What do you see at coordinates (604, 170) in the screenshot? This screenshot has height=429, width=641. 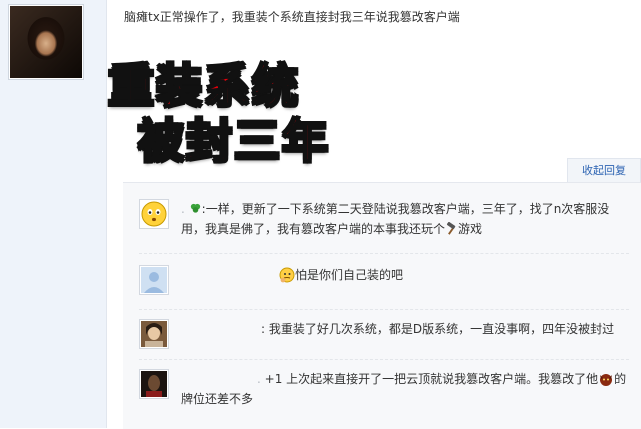 I see `collapse-replies-button: 收起回复` at bounding box center [604, 170].